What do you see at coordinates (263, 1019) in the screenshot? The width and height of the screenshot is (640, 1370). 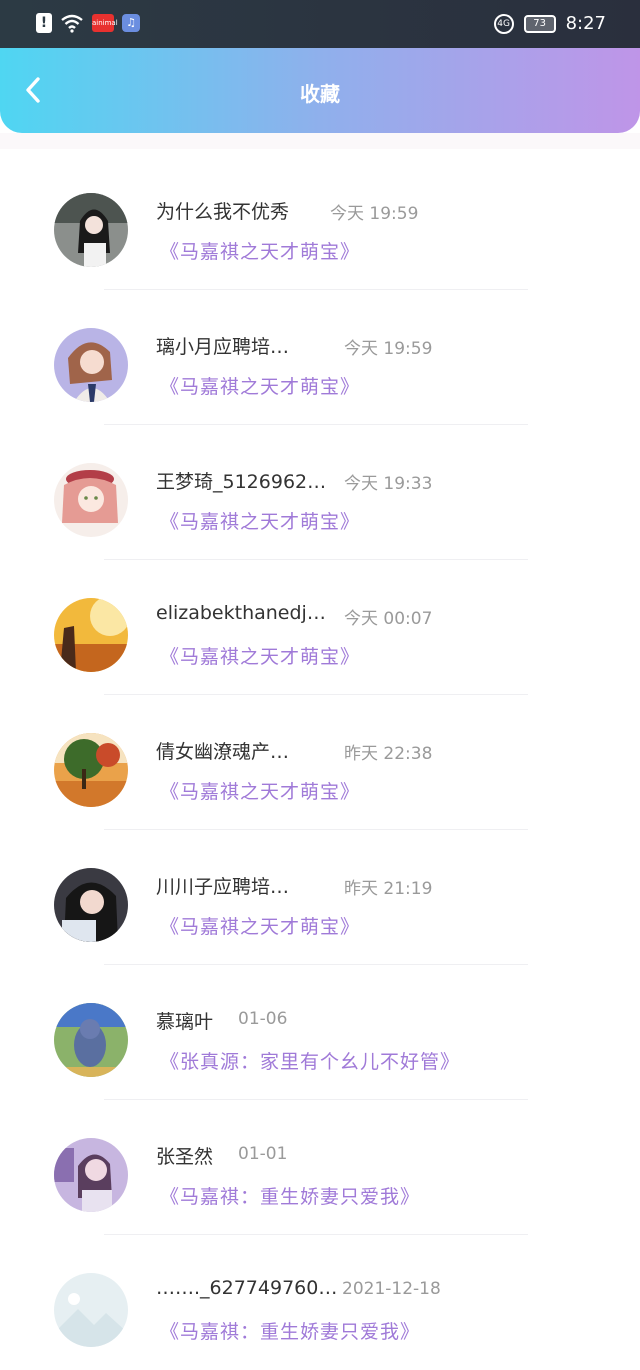 I see `timestamp: 01-06` at bounding box center [263, 1019].